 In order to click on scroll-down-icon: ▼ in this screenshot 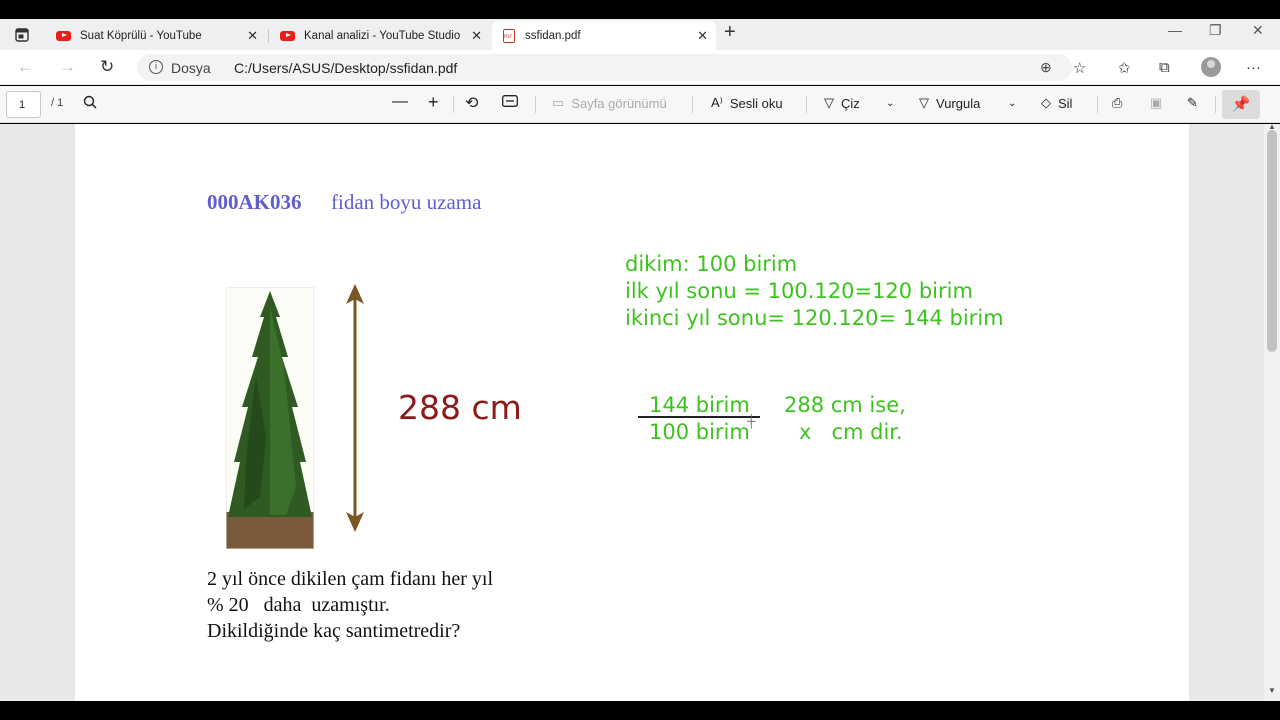, I will do `click(1272, 690)`.